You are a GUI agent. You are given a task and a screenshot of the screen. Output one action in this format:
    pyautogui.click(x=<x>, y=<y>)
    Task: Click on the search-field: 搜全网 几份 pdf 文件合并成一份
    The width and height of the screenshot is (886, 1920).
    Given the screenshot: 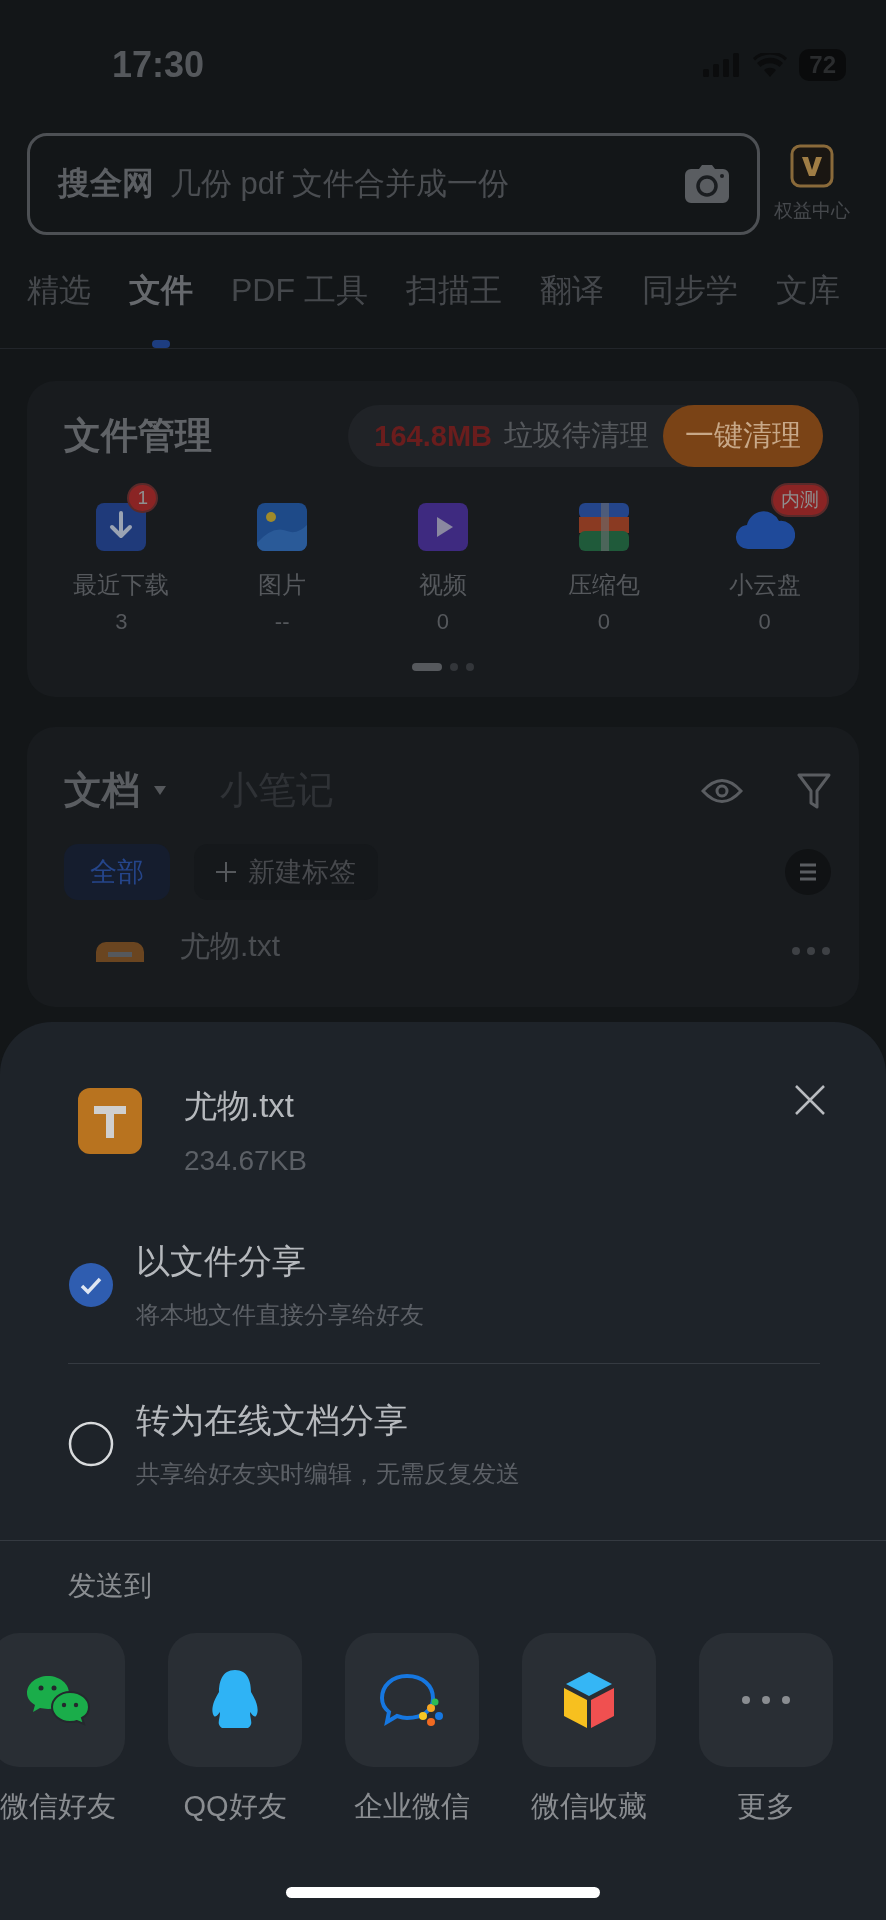 What is the action you would take?
    pyautogui.click(x=393, y=184)
    